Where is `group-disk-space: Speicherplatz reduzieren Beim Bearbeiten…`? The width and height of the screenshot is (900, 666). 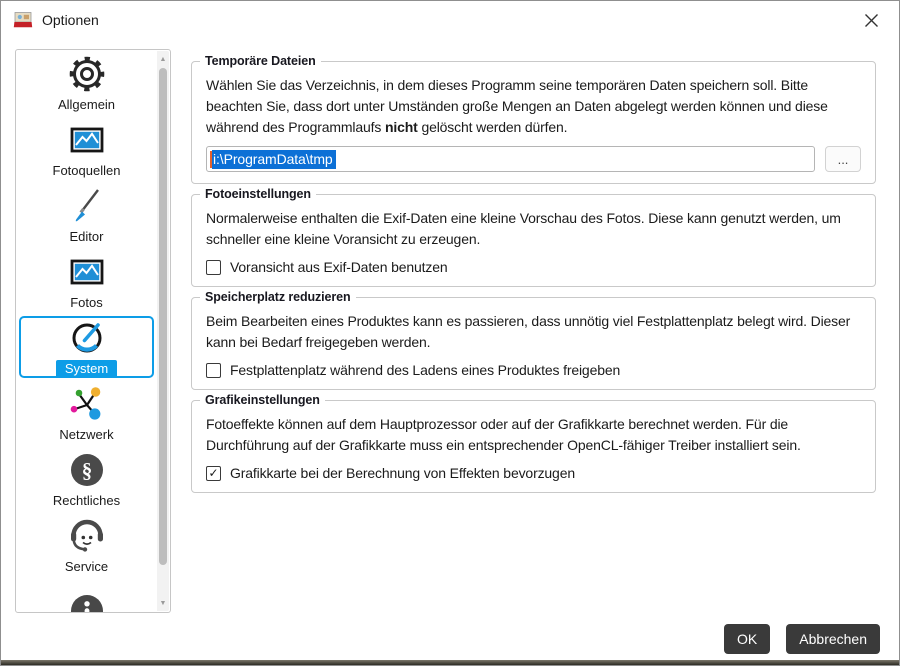
group-disk-space: Speicherplatz reduzieren Beim Bearbeiten… is located at coordinates (533, 340).